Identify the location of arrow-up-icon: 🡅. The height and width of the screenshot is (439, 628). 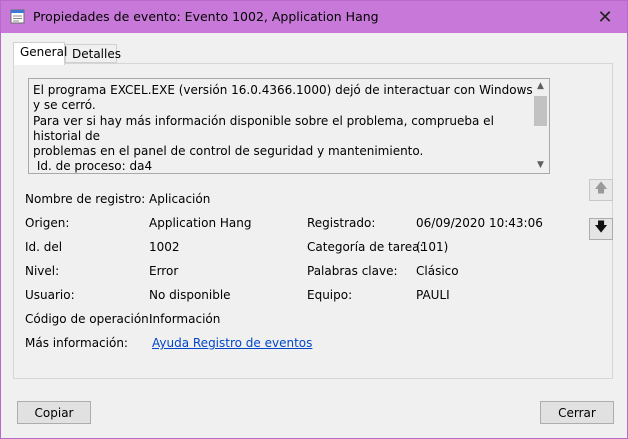
(601, 188).